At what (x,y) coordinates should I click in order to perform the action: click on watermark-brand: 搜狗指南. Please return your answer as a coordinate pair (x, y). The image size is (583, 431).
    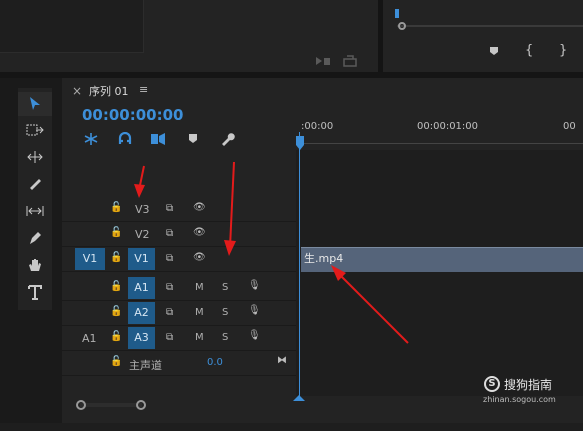
    Looking at the image, I should click on (528, 385).